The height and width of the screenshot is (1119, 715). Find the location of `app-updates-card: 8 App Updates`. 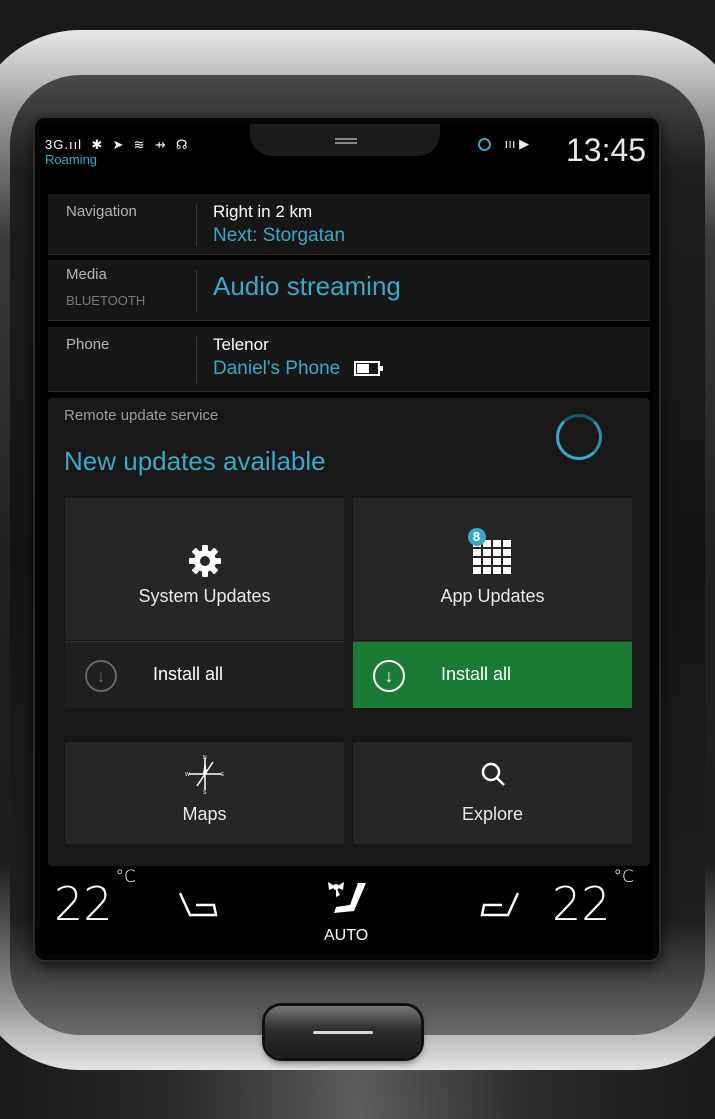

app-updates-card: 8 App Updates is located at coordinates (492, 569).